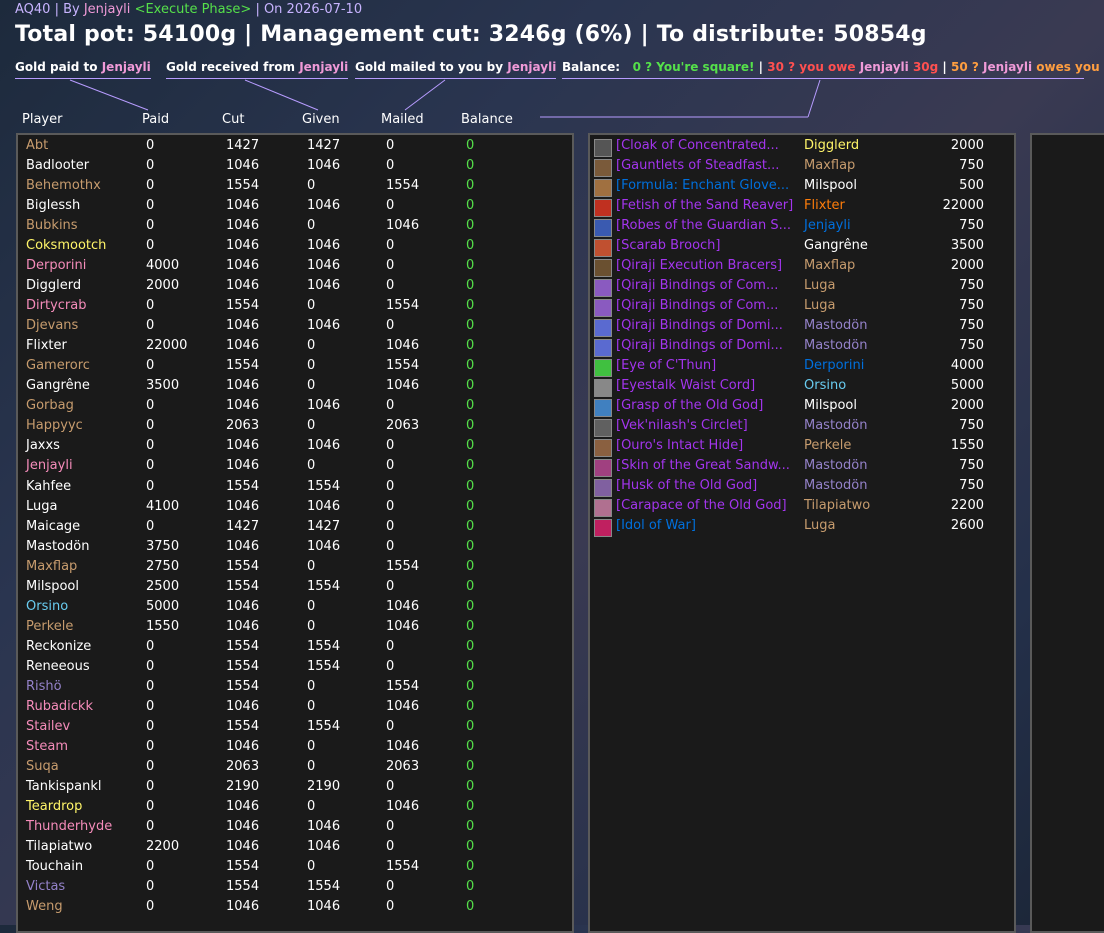 The height and width of the screenshot is (933, 1104). Describe the element at coordinates (167, 346) in the screenshot. I see `paid-value: 22000` at that location.